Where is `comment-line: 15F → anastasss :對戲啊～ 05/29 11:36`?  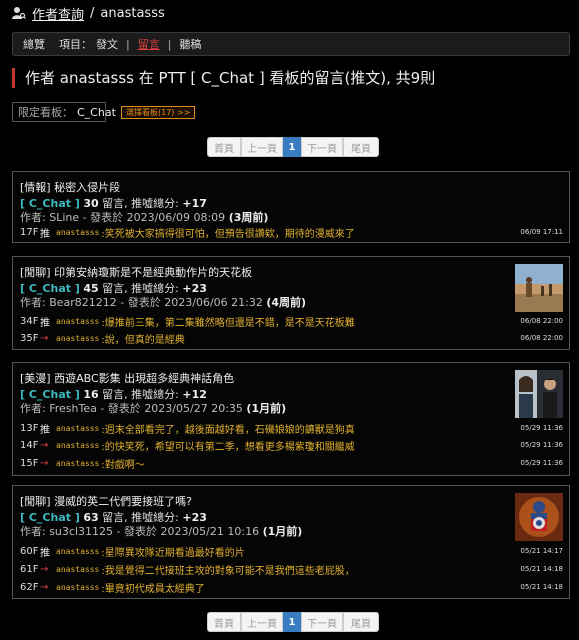 comment-line: 15F → anastasss :對戲啊～ 05/29 11:36 is located at coordinates (291, 463).